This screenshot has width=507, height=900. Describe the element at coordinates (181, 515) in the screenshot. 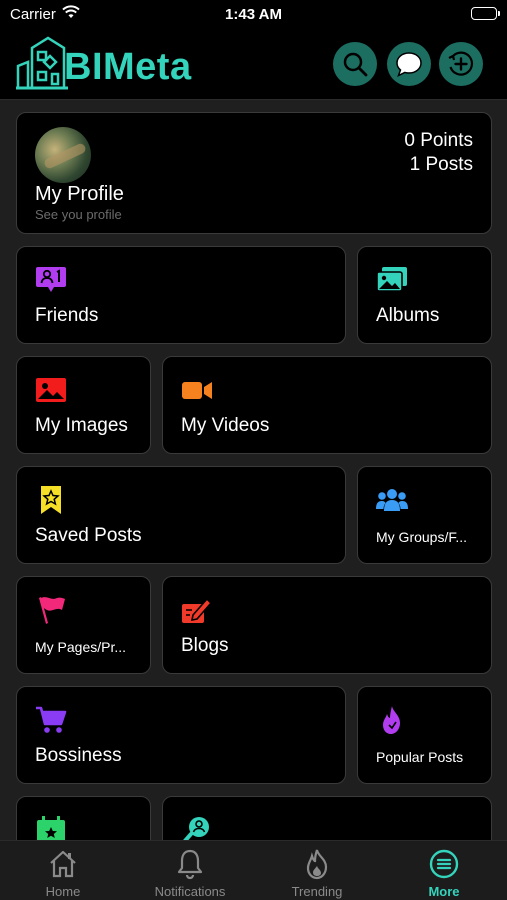

I see `saved-posts-card: Saved Posts` at that location.